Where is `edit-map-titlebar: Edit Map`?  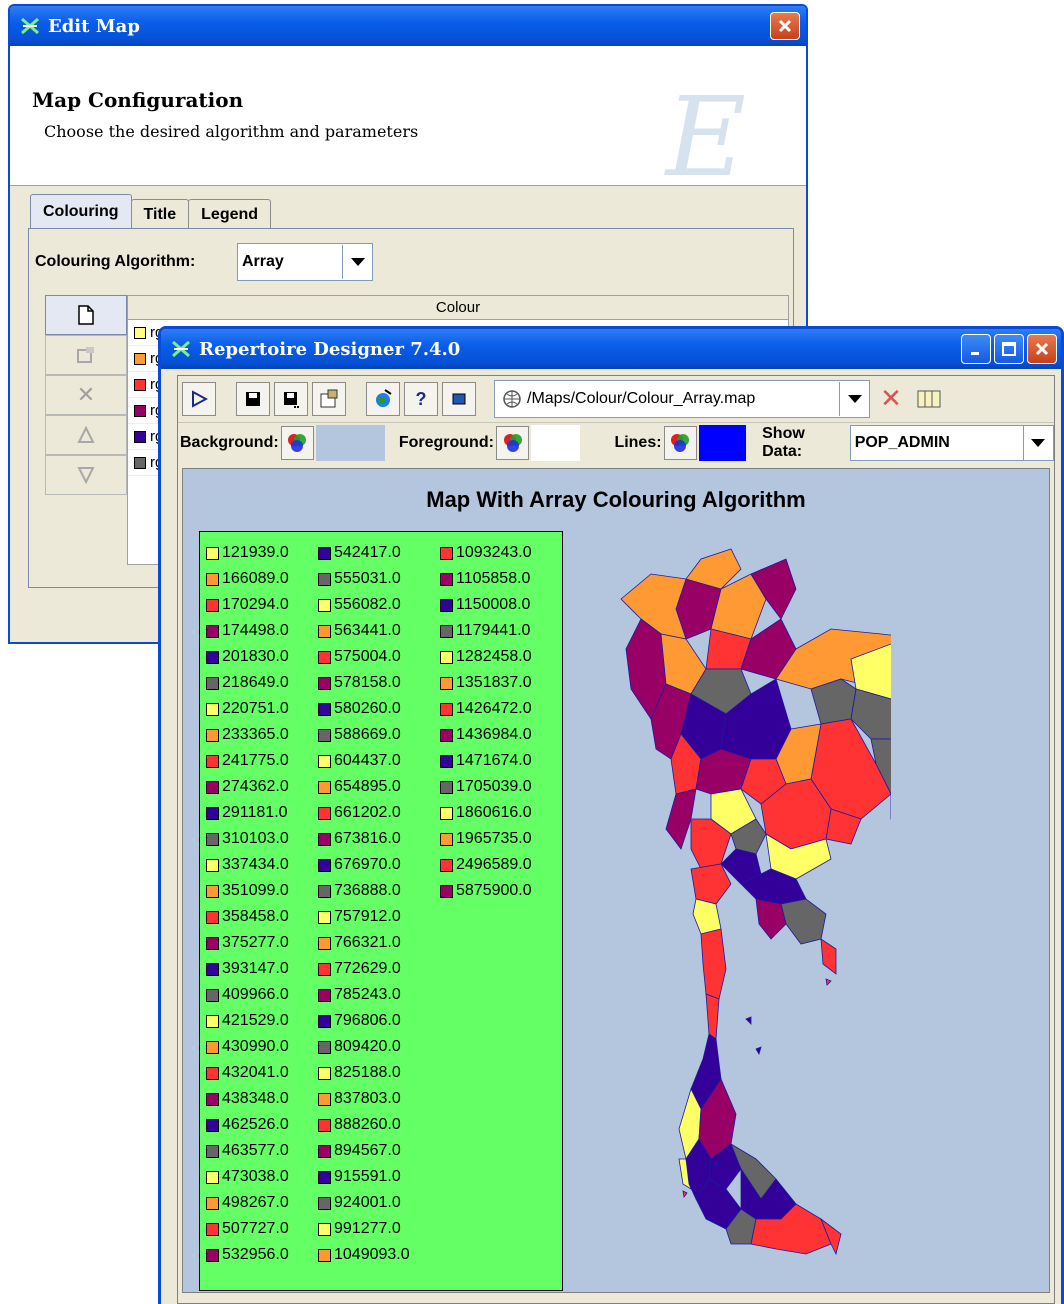 edit-map-titlebar: Edit Map is located at coordinates (408, 26).